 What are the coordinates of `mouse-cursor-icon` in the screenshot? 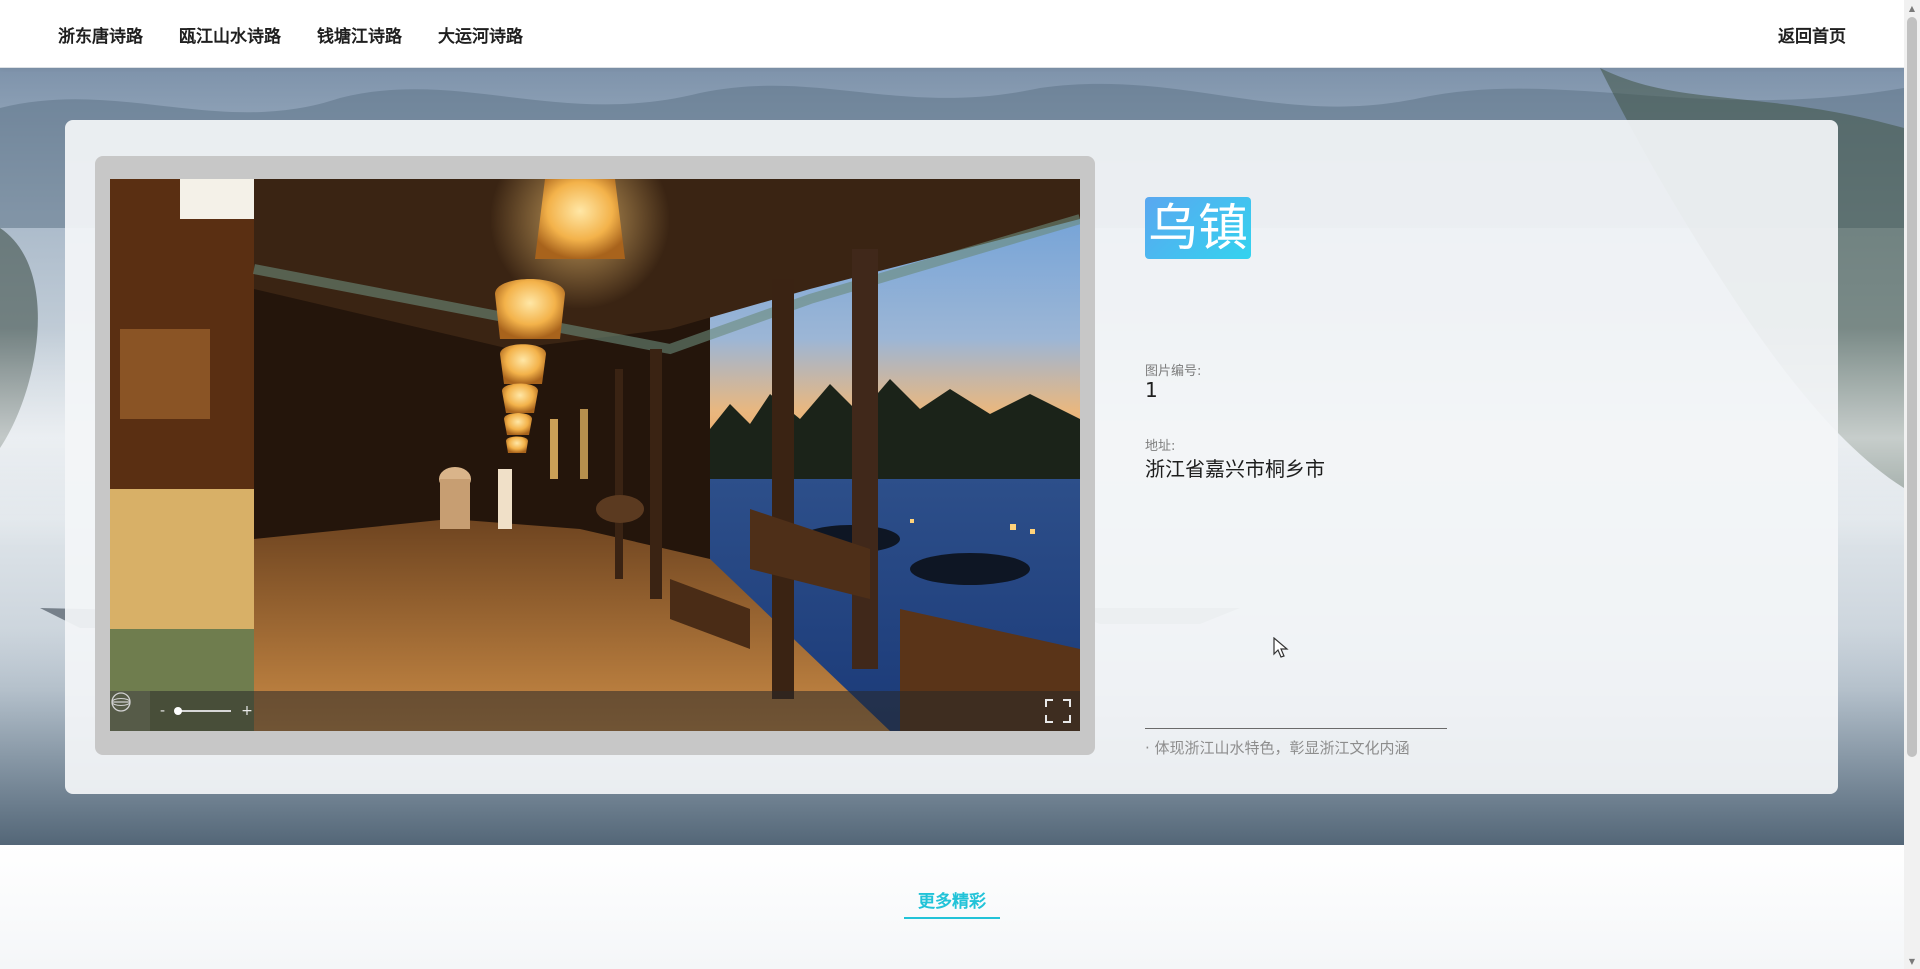 It's located at (1281, 647).